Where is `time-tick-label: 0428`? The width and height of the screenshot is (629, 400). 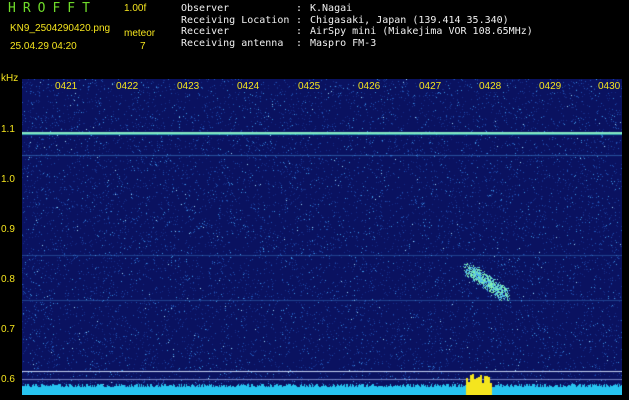 time-tick-label: 0428 is located at coordinates (490, 86).